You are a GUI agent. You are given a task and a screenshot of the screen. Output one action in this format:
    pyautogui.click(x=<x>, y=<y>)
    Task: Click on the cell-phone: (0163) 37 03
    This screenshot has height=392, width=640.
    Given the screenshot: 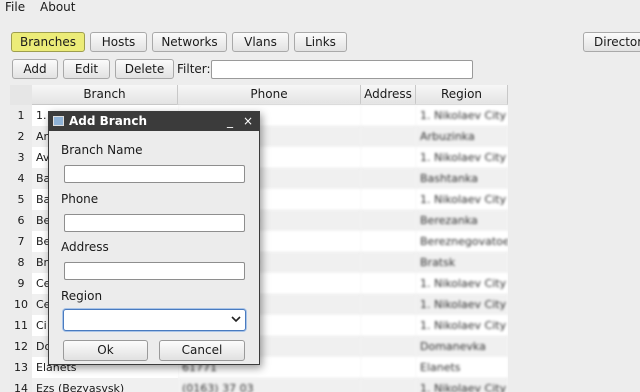 What is the action you would take?
    pyautogui.click(x=269, y=385)
    